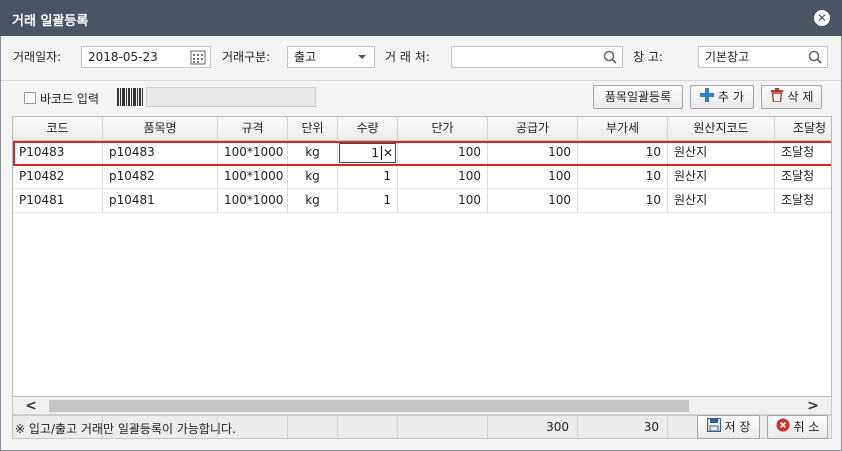 This screenshot has height=451, width=842. What do you see at coordinates (648, 57) in the screenshot?
I see `warehouse-label: 창 고:` at bounding box center [648, 57].